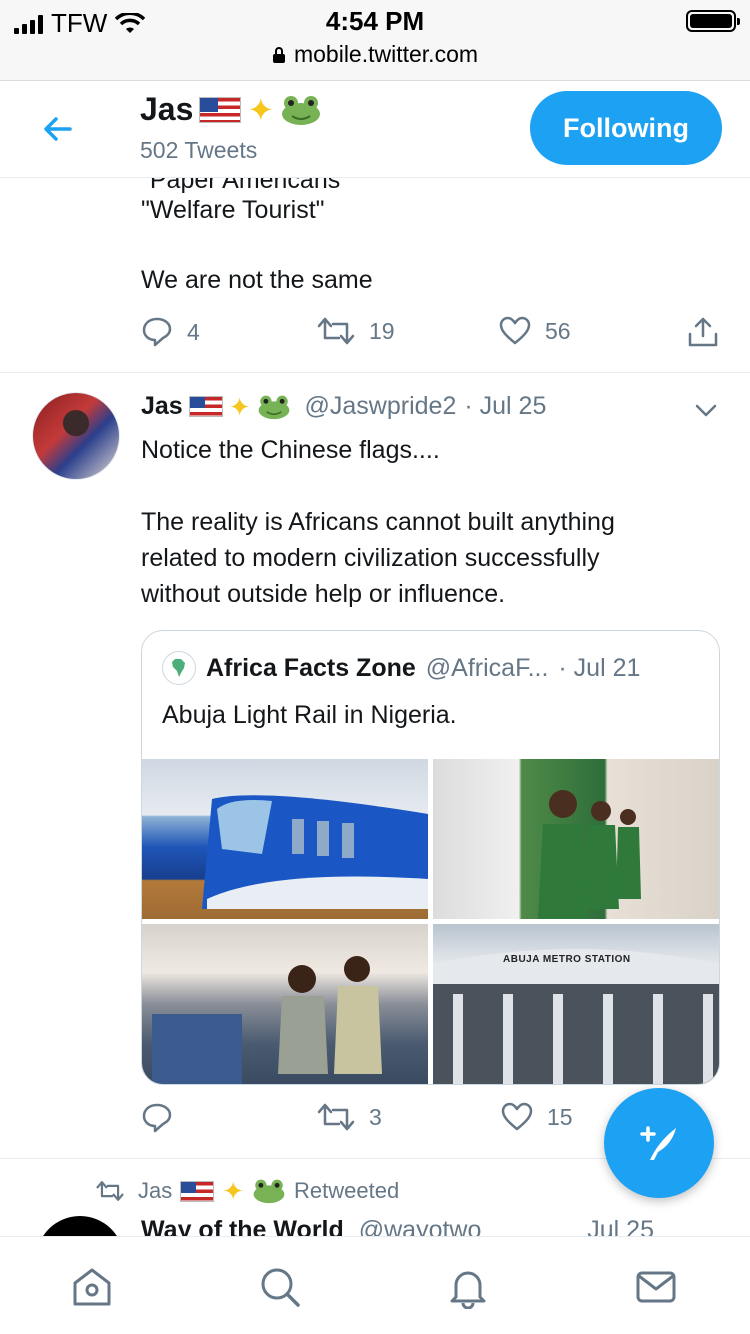  Describe the element at coordinates (233, 210) in the screenshot. I see `tweet-text-line: "Welfare Tourist"` at that location.